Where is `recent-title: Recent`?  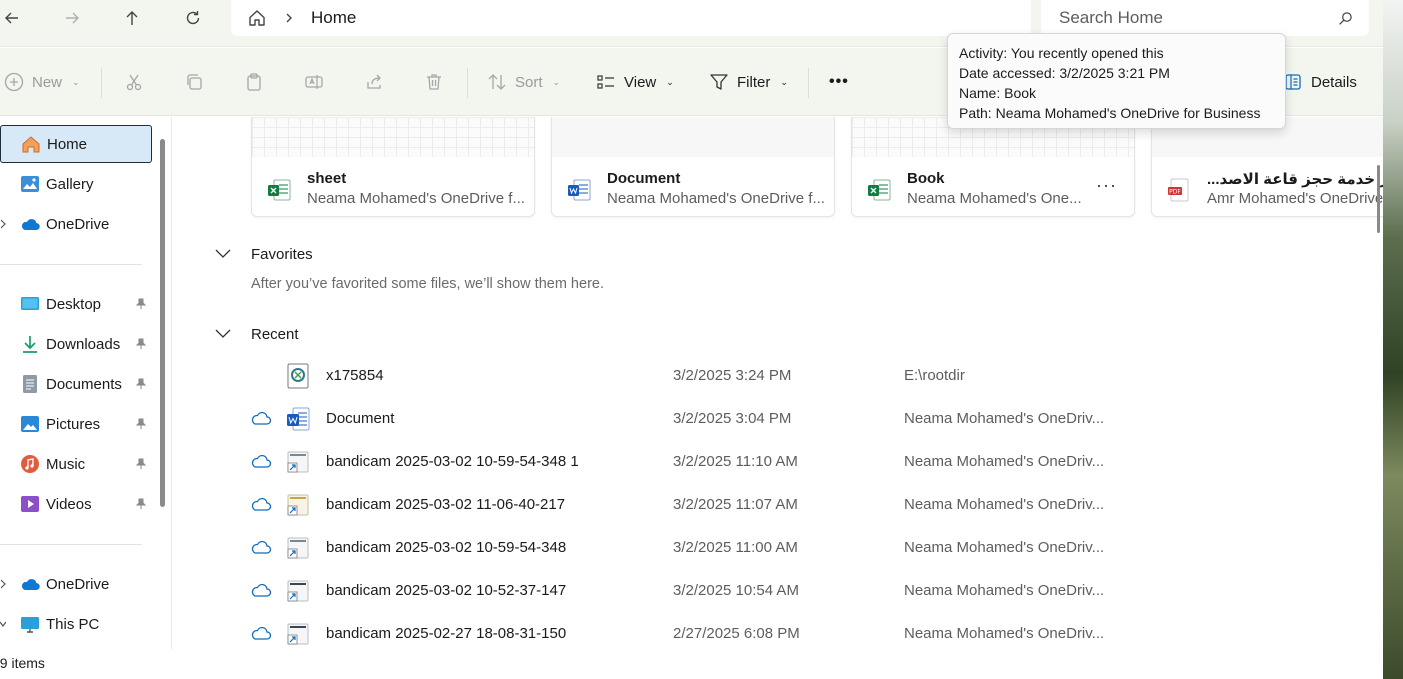
recent-title: Recent is located at coordinates (275, 334).